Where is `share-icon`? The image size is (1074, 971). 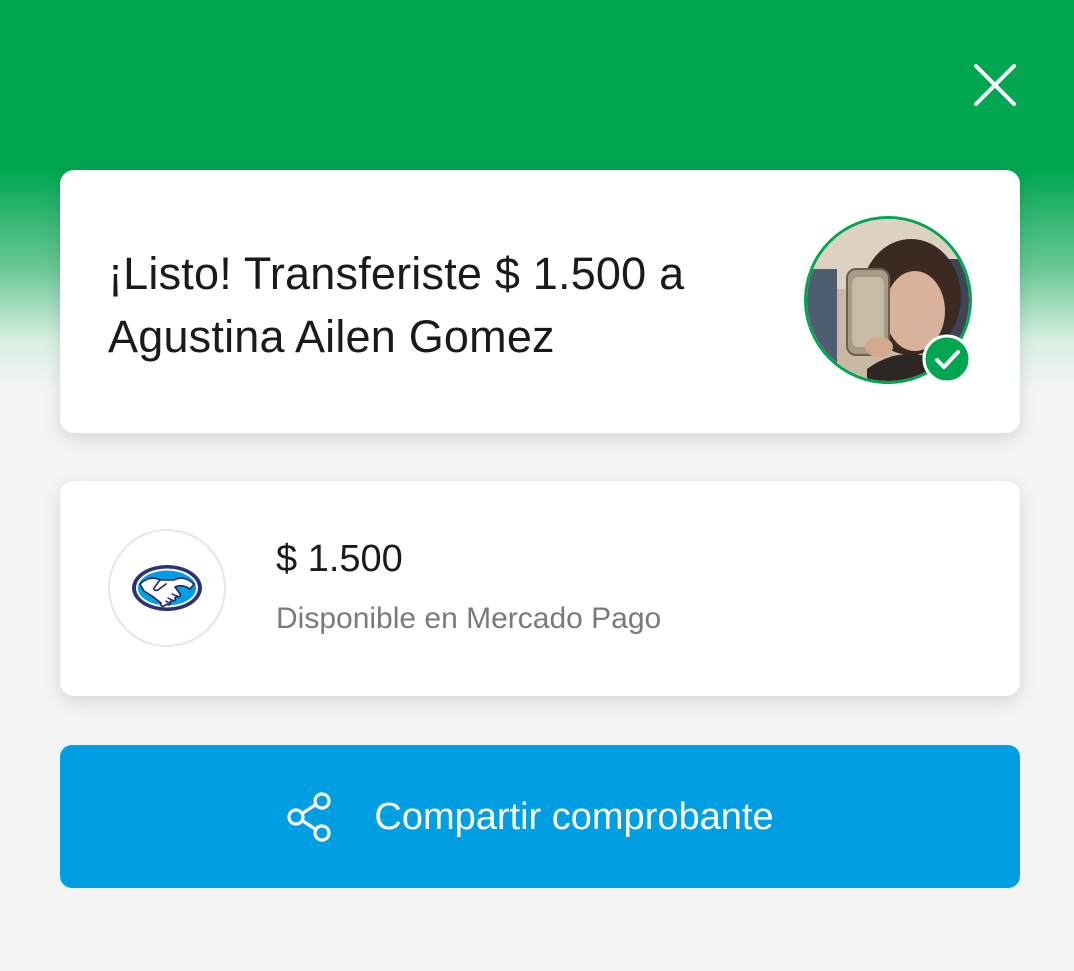
share-icon is located at coordinates (310, 817).